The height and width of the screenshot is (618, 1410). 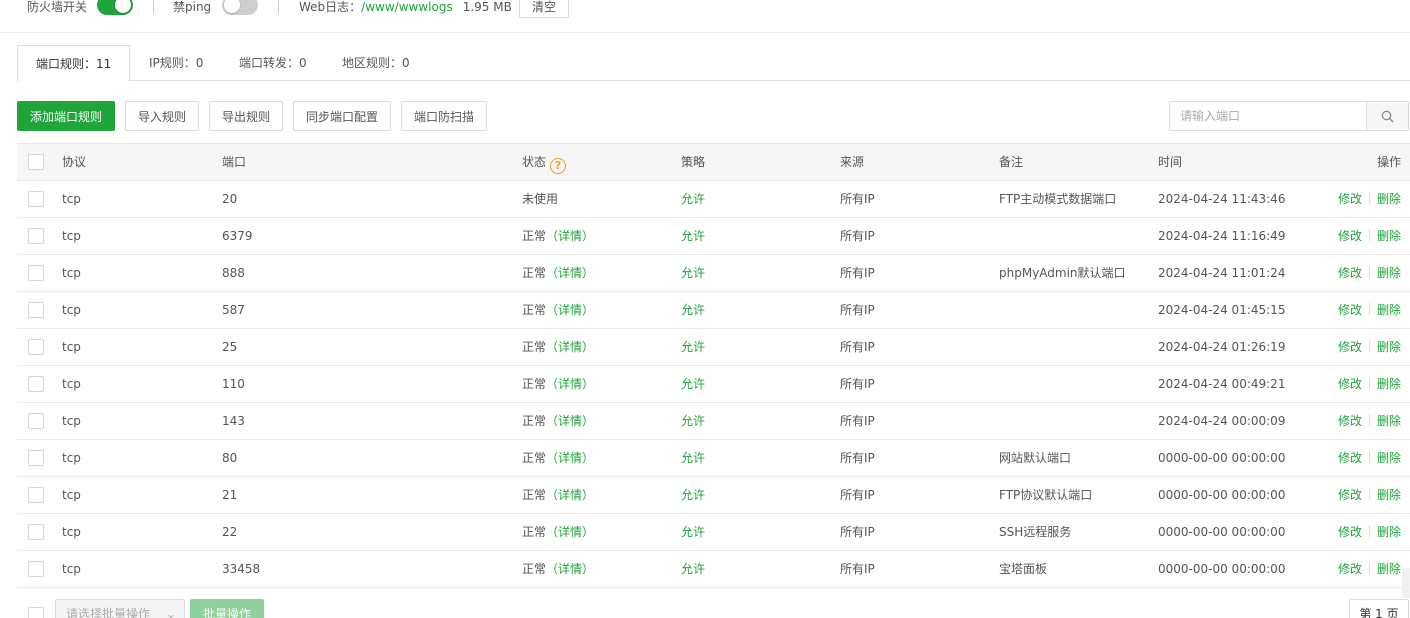 What do you see at coordinates (115, 7) in the screenshot?
I see `firewall-toggle` at bounding box center [115, 7].